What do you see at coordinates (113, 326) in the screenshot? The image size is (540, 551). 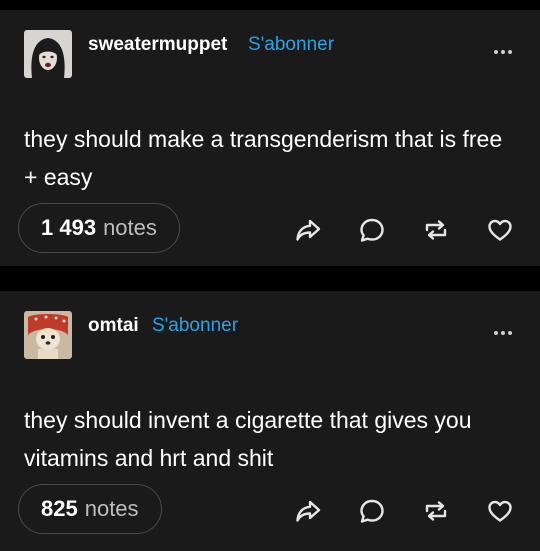 I see `username: omtai` at bounding box center [113, 326].